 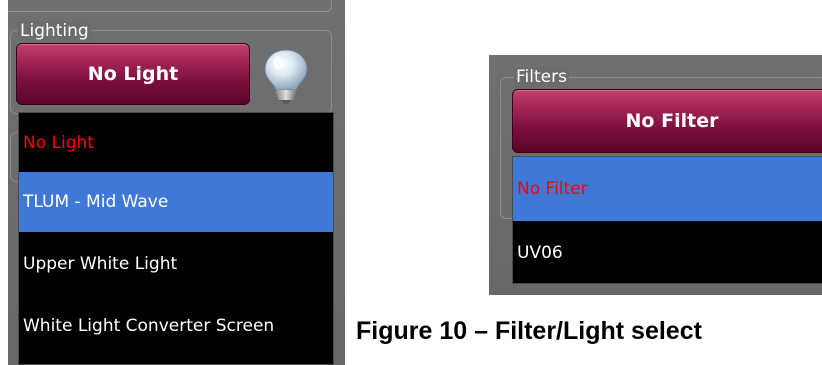 I want to click on filters-dropdown-list: No Filter UV06, so click(x=667, y=220).